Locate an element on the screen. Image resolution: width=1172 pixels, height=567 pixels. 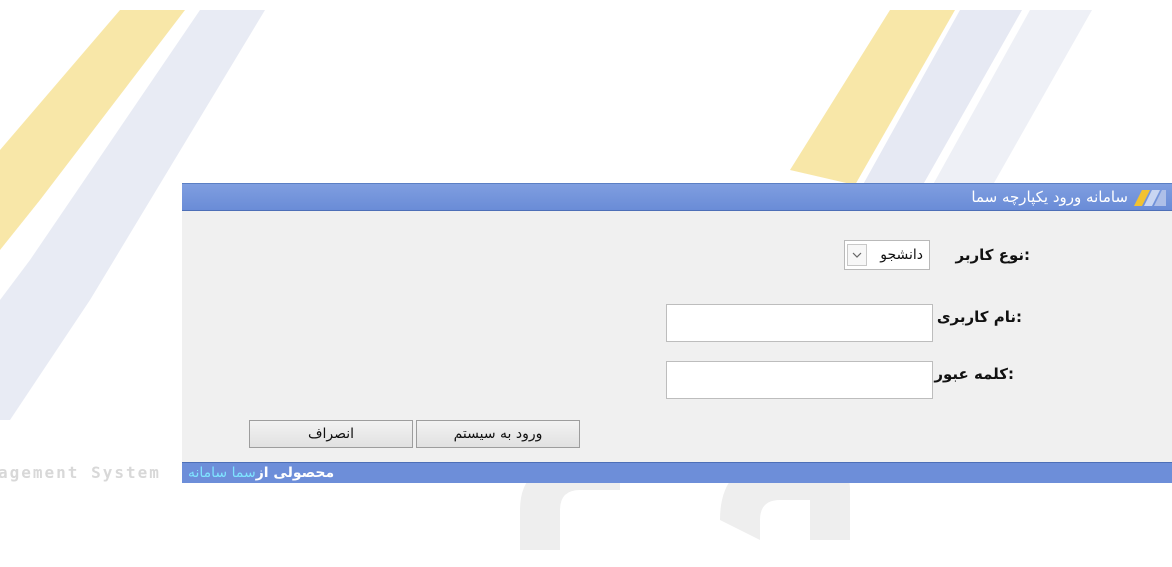
username-label: نام کاربری: is located at coordinates (979, 317).